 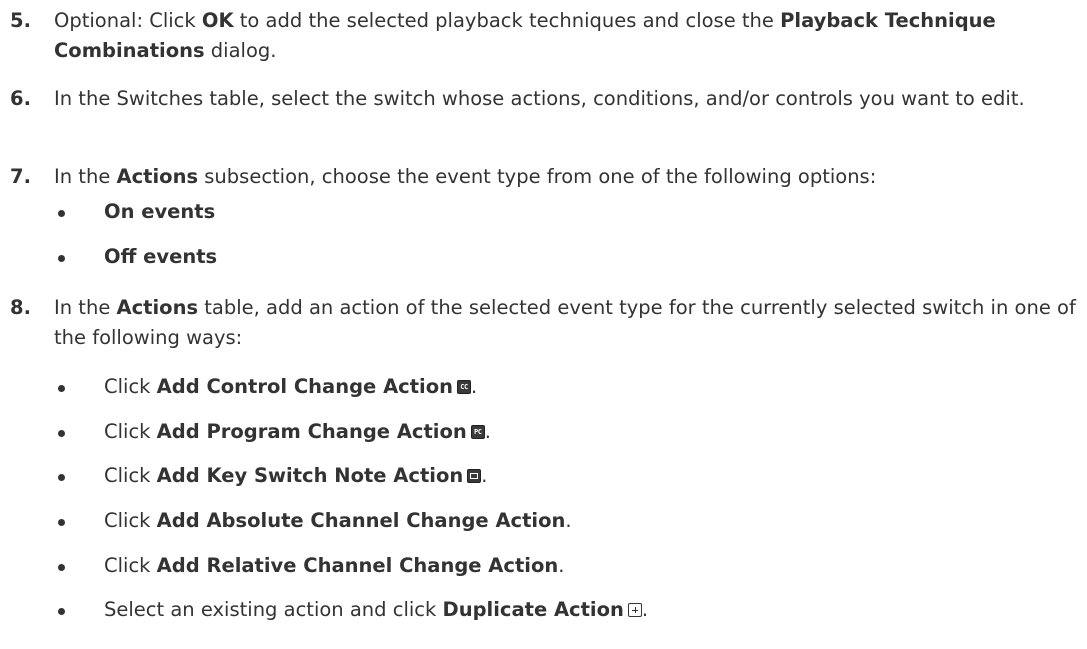 I want to click on step-number: 7., so click(x=20, y=176).